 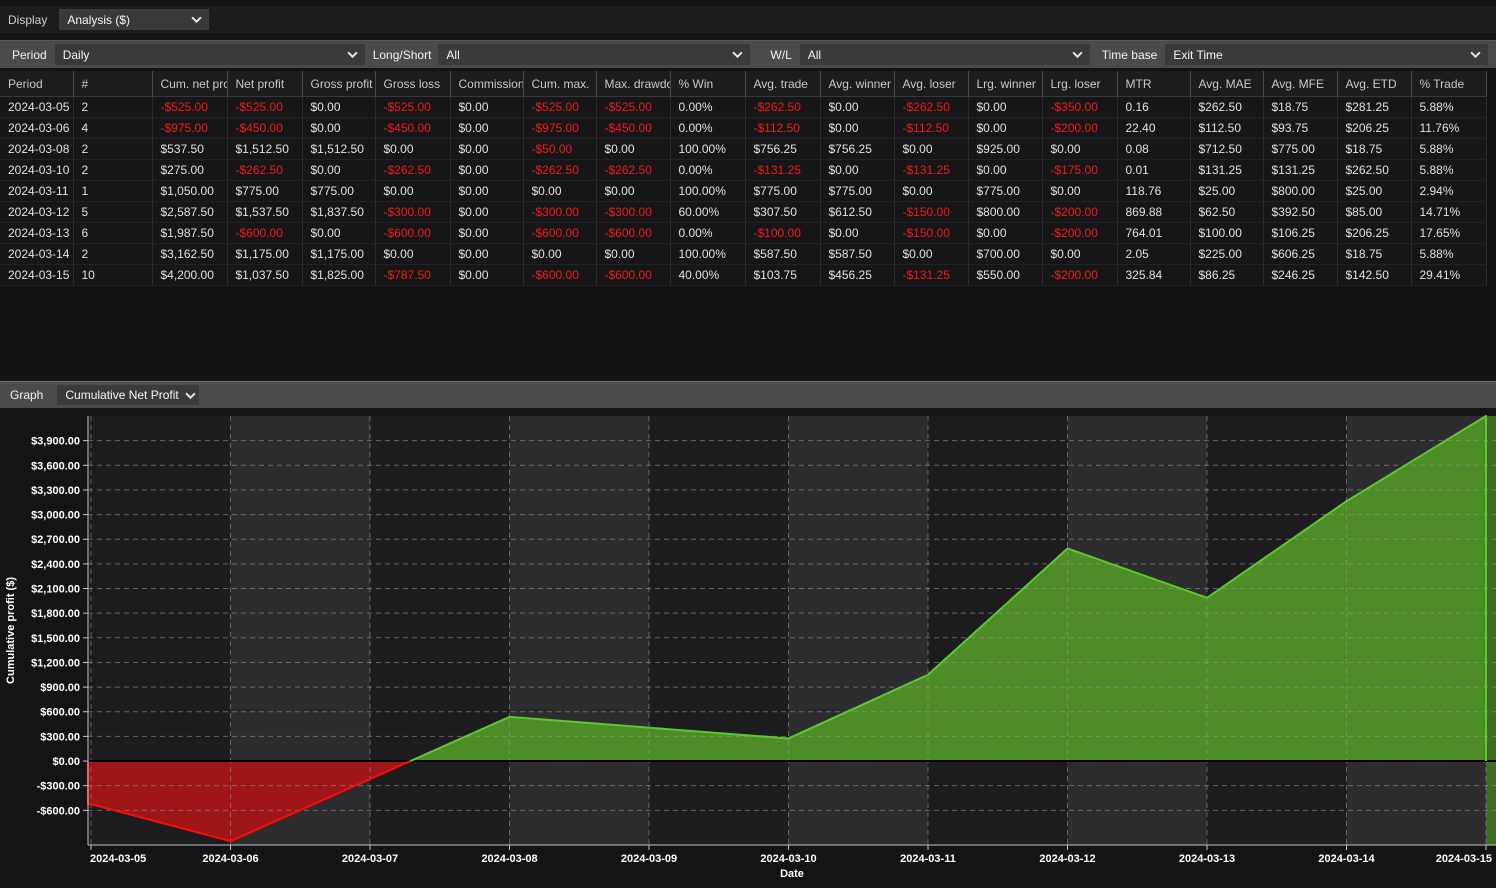 What do you see at coordinates (29, 54) in the screenshot?
I see `period-label: Period` at bounding box center [29, 54].